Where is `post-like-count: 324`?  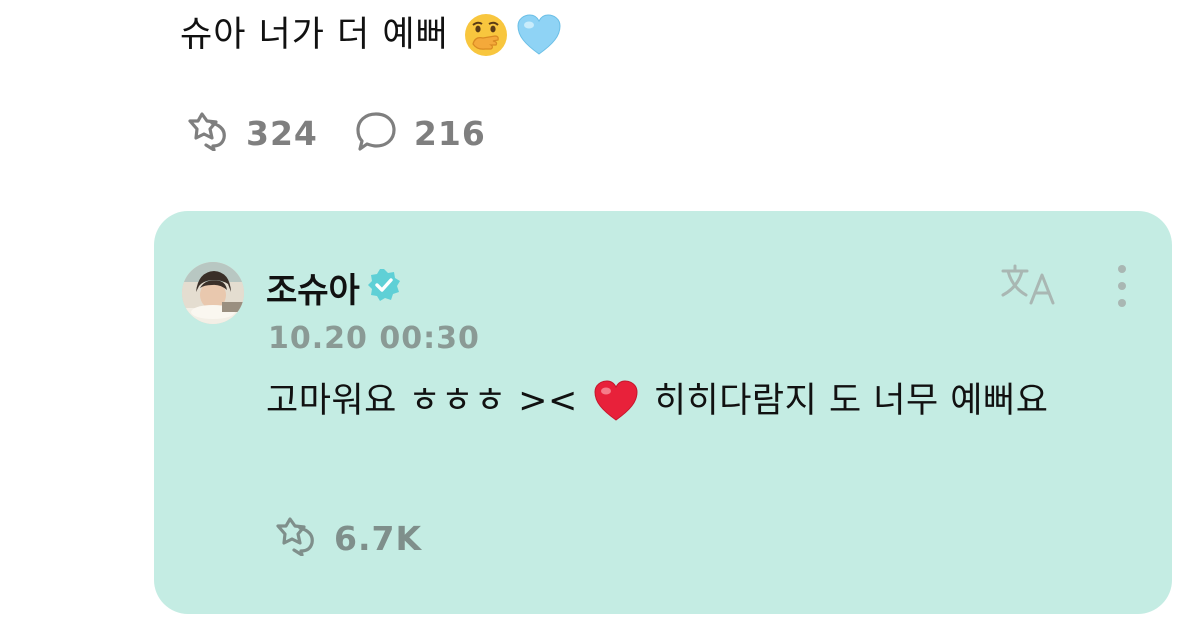
post-like-count: 324 is located at coordinates (282, 133).